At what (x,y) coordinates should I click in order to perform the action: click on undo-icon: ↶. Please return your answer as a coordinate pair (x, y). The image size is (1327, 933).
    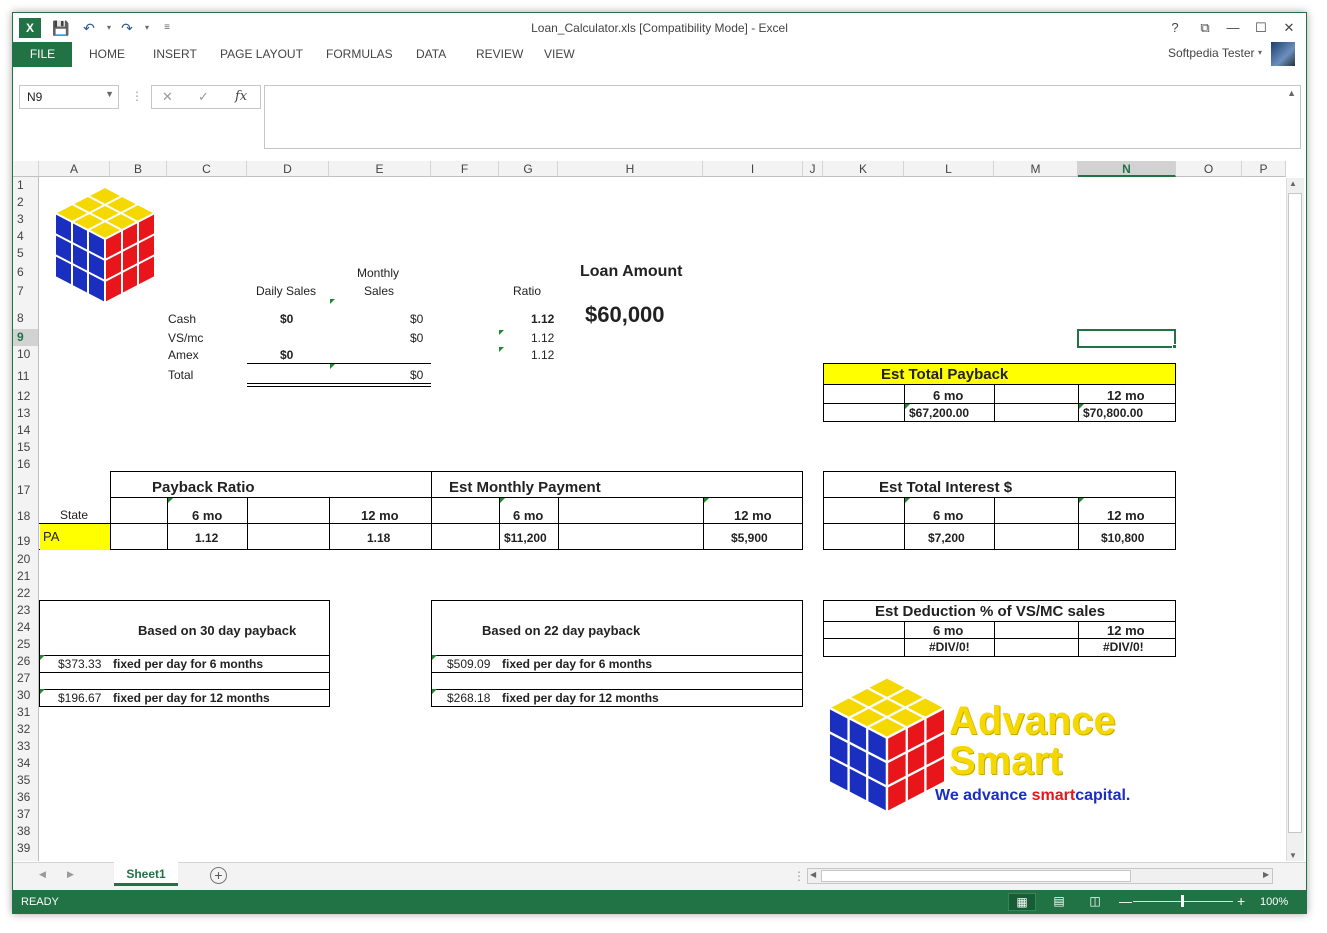
    Looking at the image, I should click on (89, 28).